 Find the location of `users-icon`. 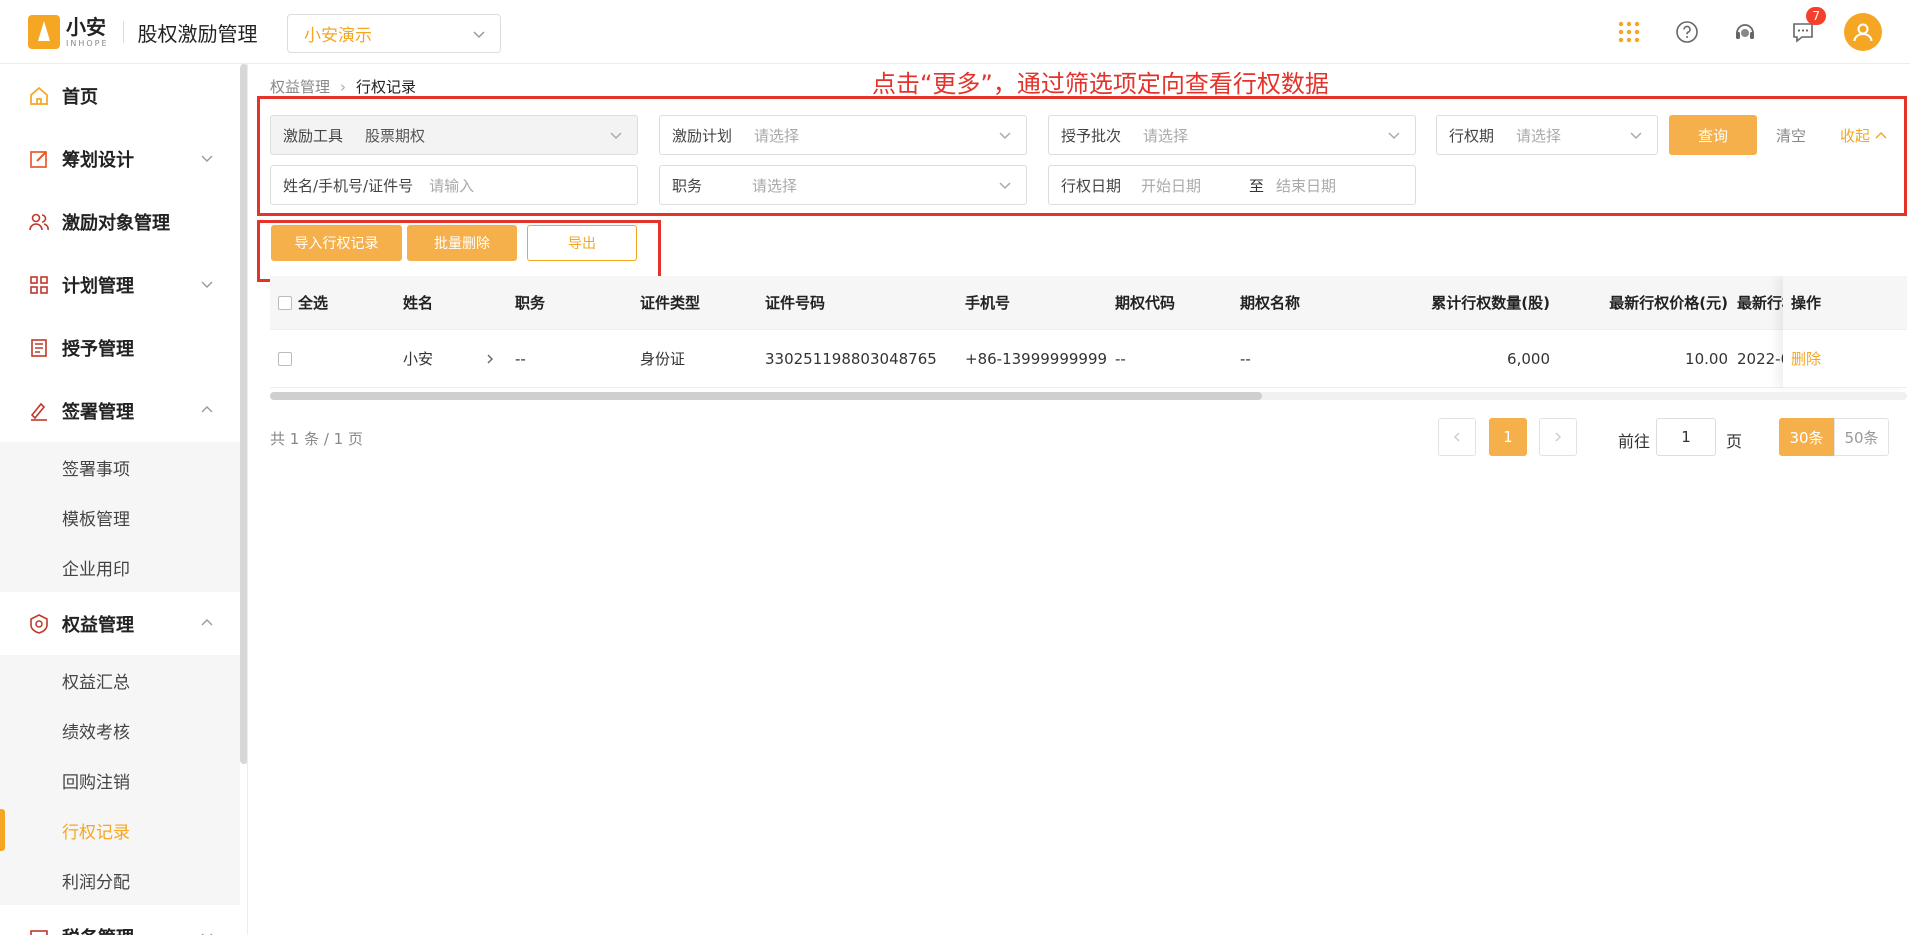

users-icon is located at coordinates (39, 222).